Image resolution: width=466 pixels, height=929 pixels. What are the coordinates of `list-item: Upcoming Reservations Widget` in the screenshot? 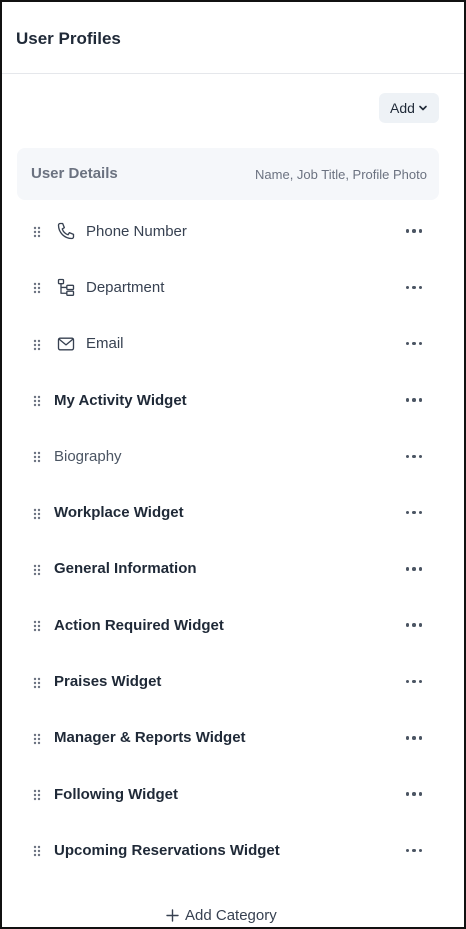 It's located at (233, 850).